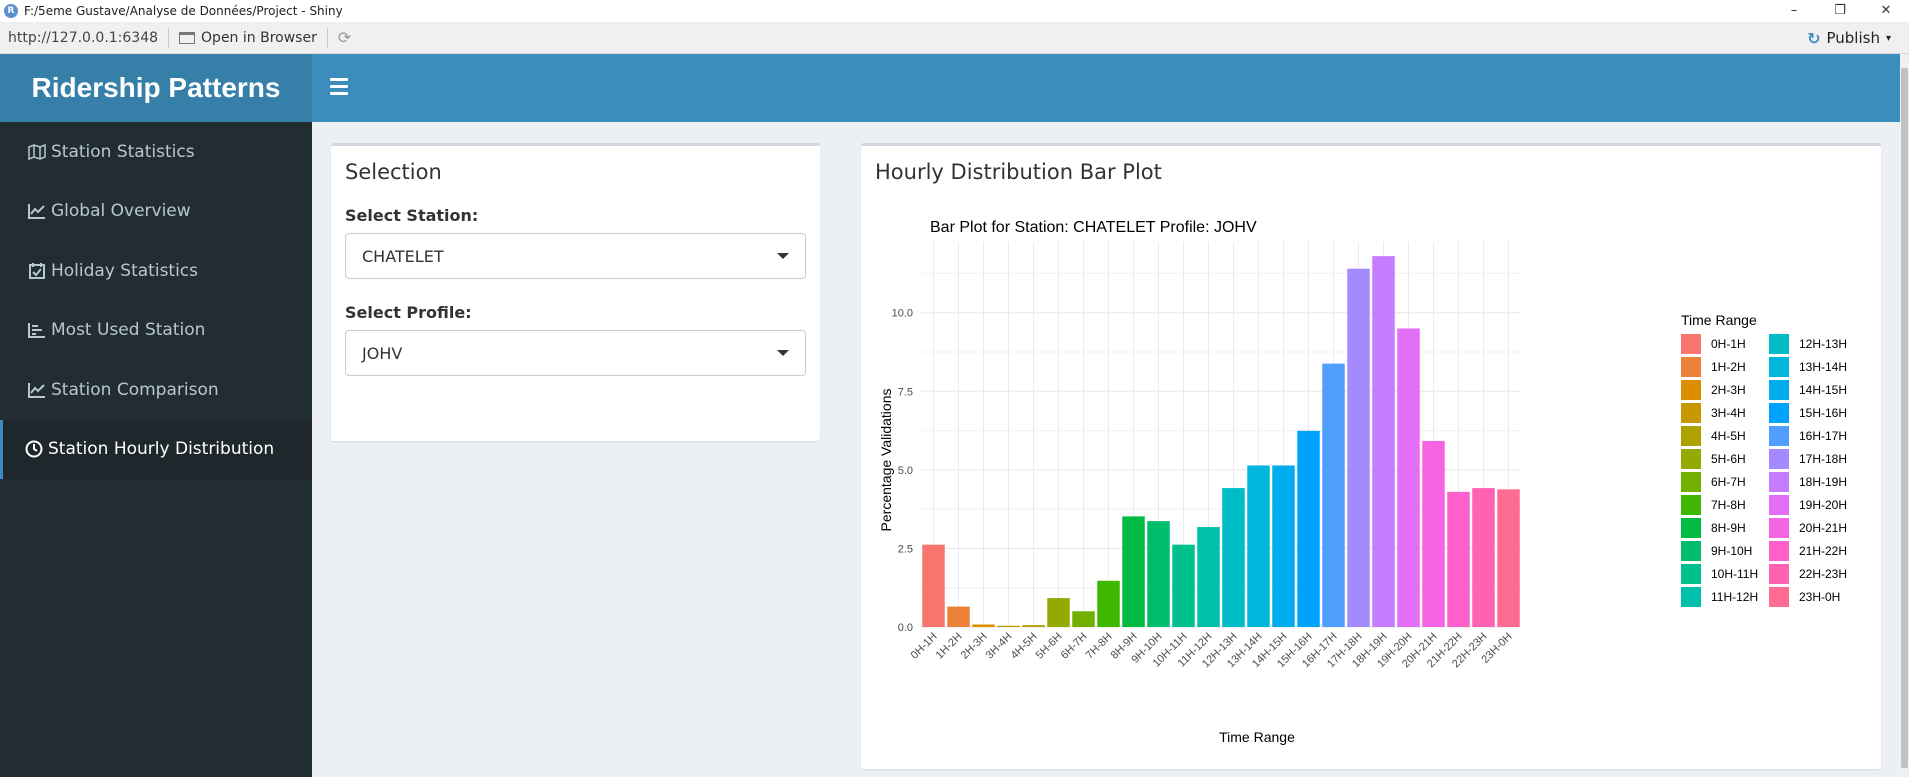 Image resolution: width=1909 pixels, height=777 pixels. What do you see at coordinates (1308, 528) in the screenshot?
I see `bar-15H-16H` at bounding box center [1308, 528].